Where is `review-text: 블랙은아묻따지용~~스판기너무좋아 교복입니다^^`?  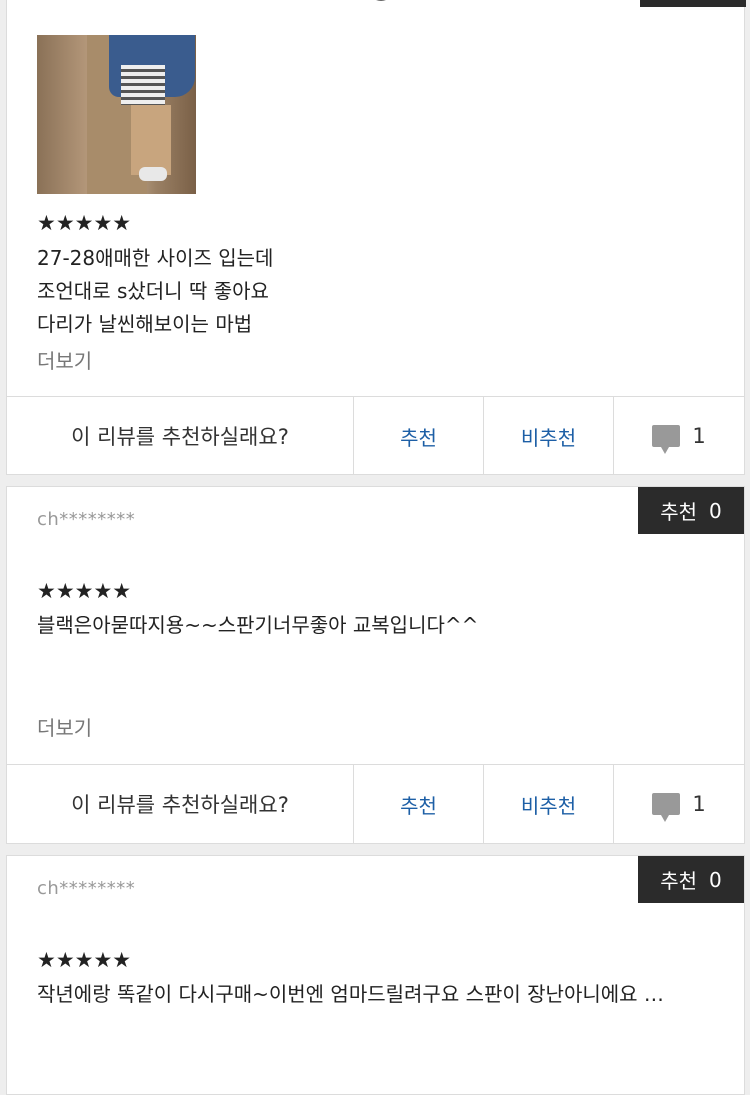
review-text: 블랙은아묻따지용~~스판기너무좋아 교복입니다^^ is located at coordinates (257, 625).